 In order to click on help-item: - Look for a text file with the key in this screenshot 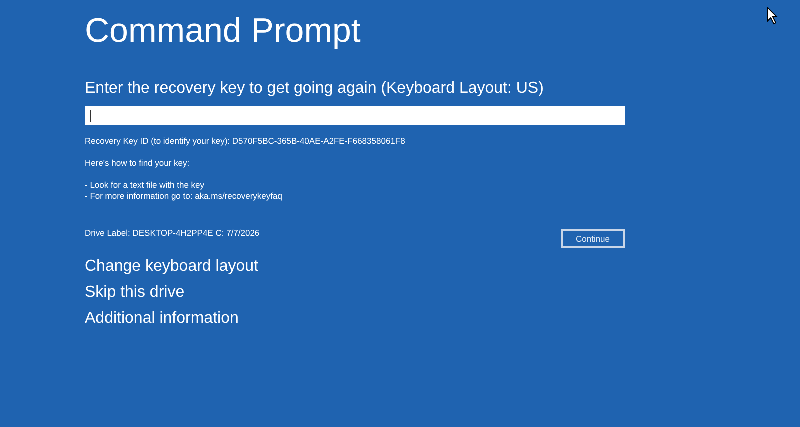, I will do `click(145, 185)`.